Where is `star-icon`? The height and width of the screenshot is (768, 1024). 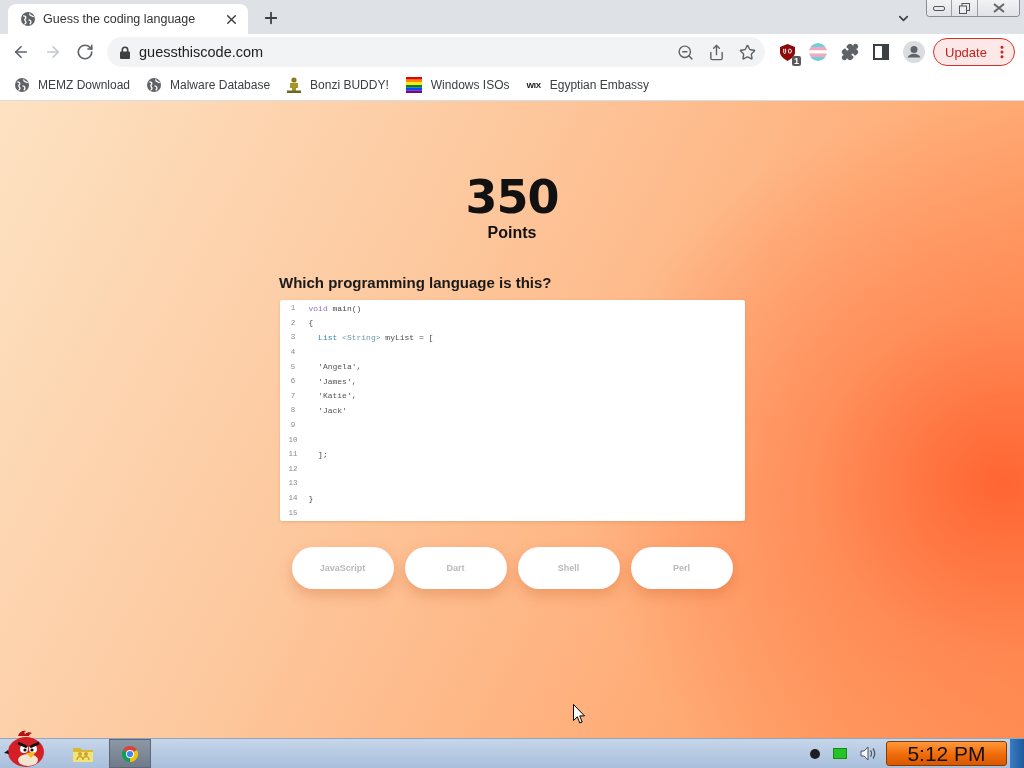
star-icon is located at coordinates (747, 52).